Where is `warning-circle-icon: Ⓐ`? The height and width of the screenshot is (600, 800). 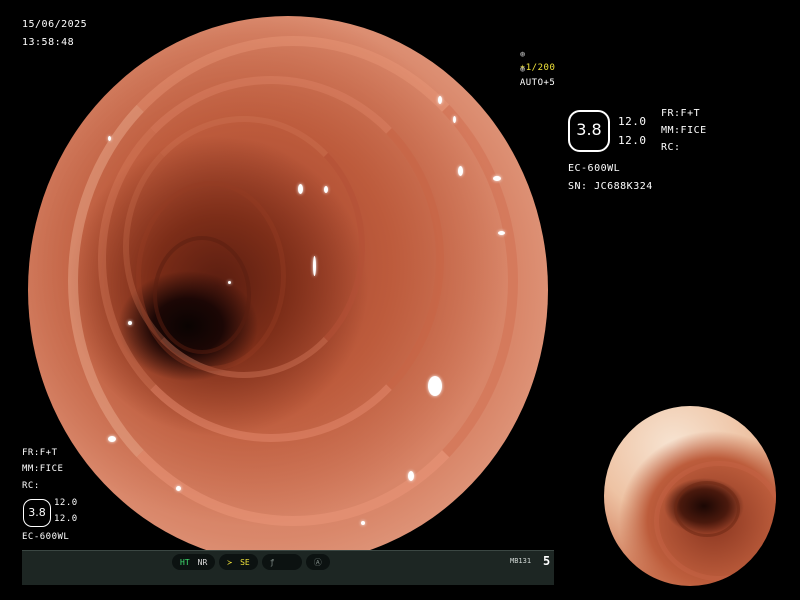
warning-circle-icon: Ⓐ is located at coordinates (317, 562).